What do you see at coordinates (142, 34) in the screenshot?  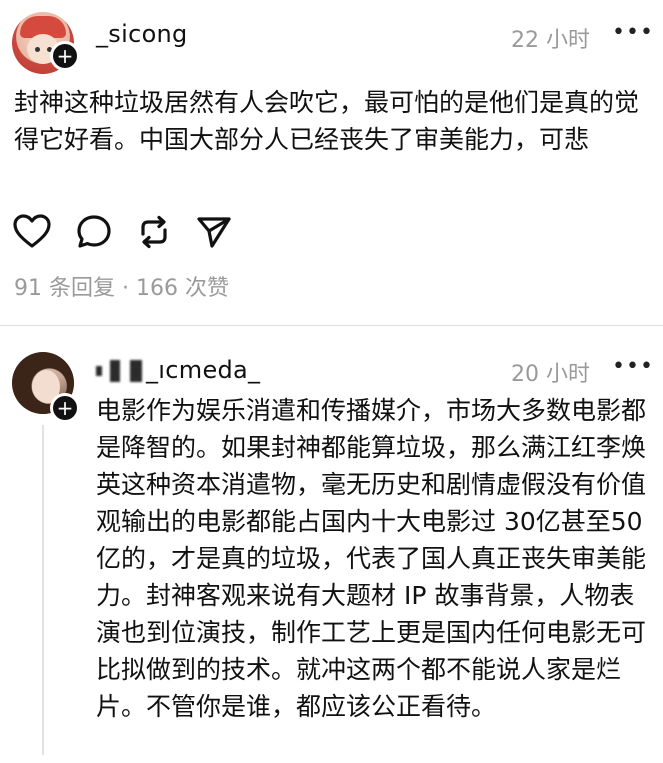 I see `username: _sicong` at bounding box center [142, 34].